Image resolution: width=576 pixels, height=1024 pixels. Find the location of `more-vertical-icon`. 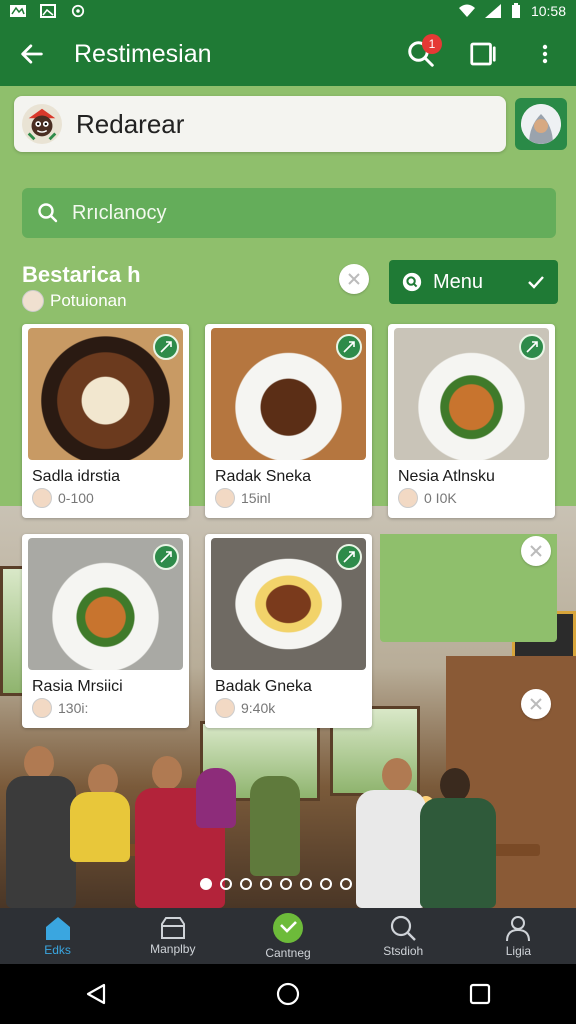

more-vertical-icon is located at coordinates (545, 54).